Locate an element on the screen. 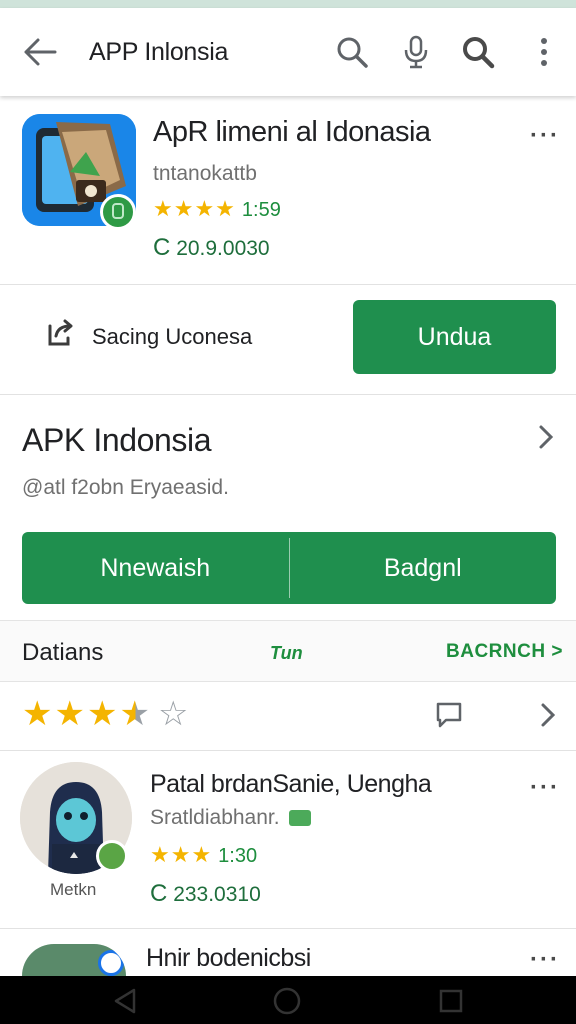  status-bar is located at coordinates (288, 4).